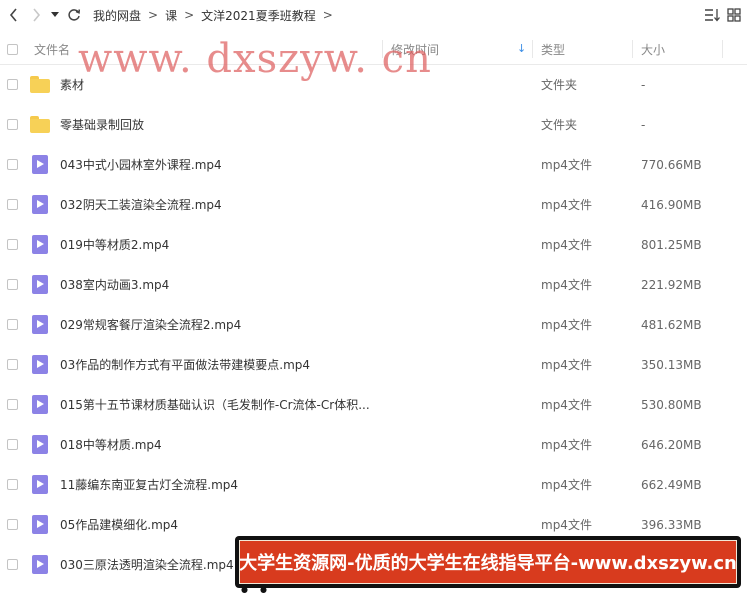 The image size is (747, 594). I want to click on chevron-right-icon, so click(36, 15).